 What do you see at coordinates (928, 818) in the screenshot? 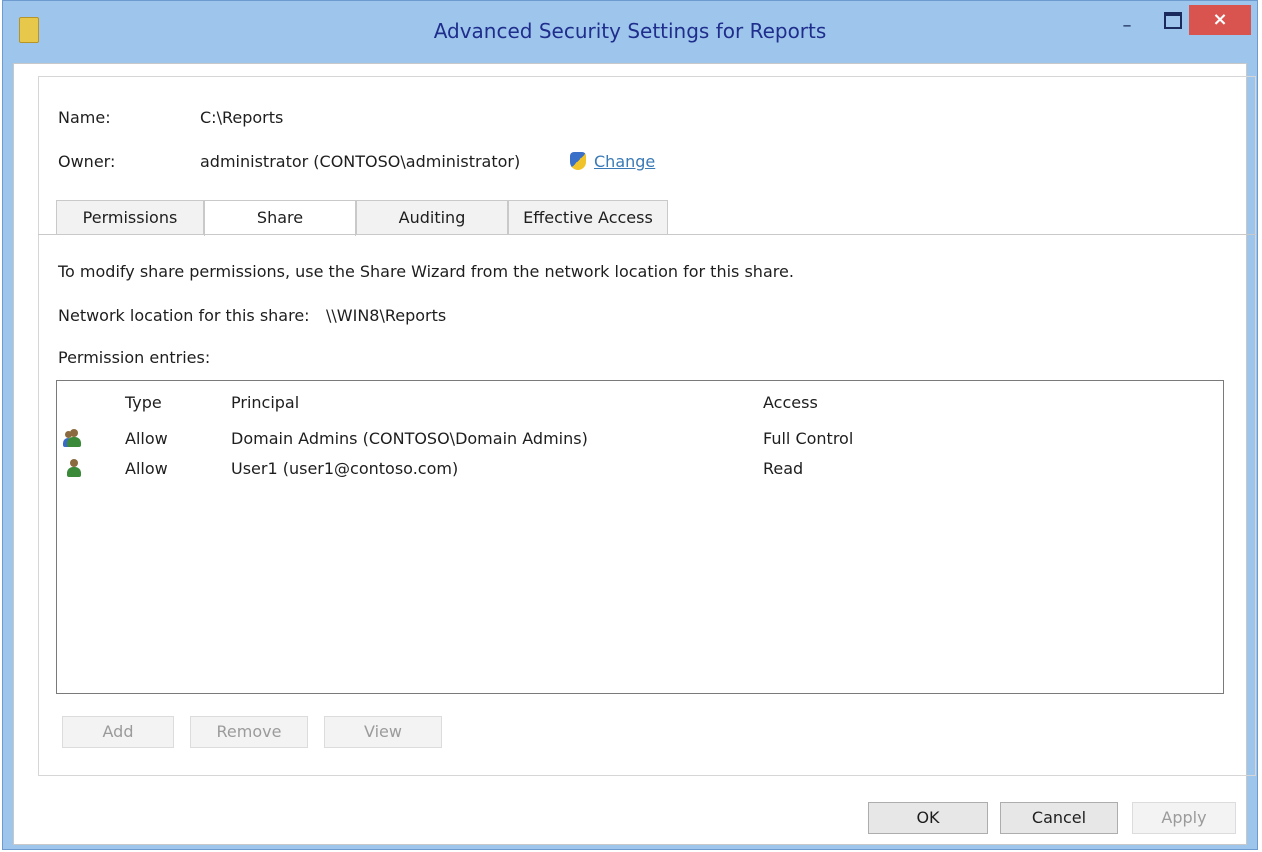
I see `ok-button: OK` at bounding box center [928, 818].